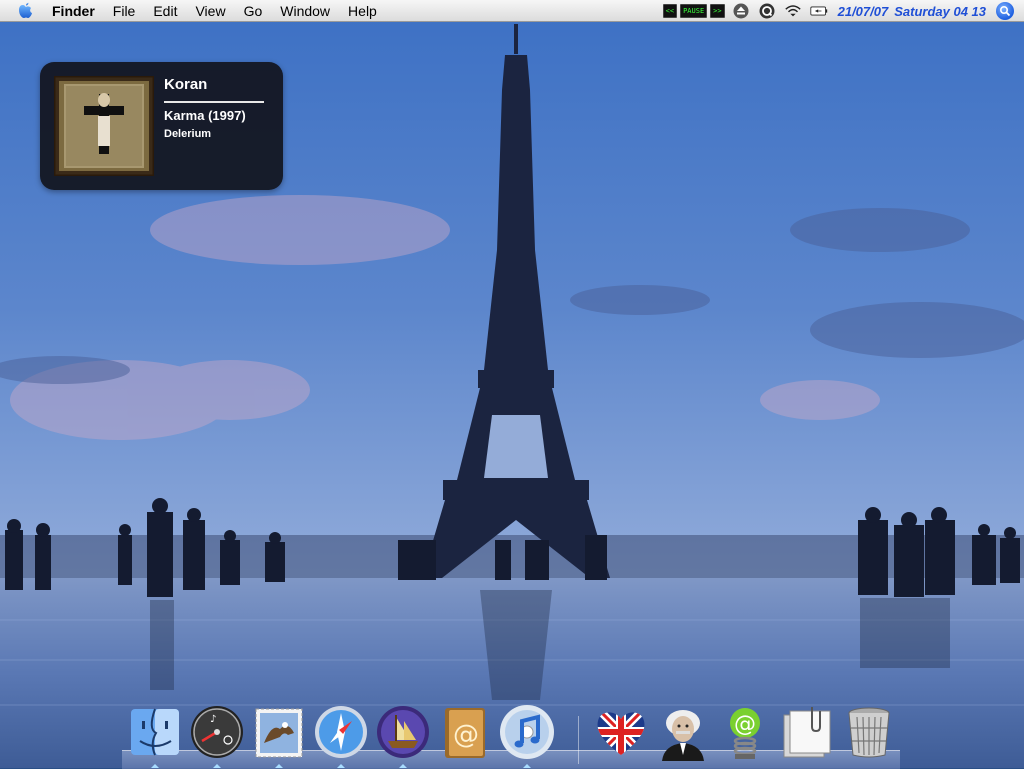 The image size is (1024, 769). Describe the element at coordinates (694, 11) in the screenshot. I see `itunes-pause-button: PAUSE` at that location.